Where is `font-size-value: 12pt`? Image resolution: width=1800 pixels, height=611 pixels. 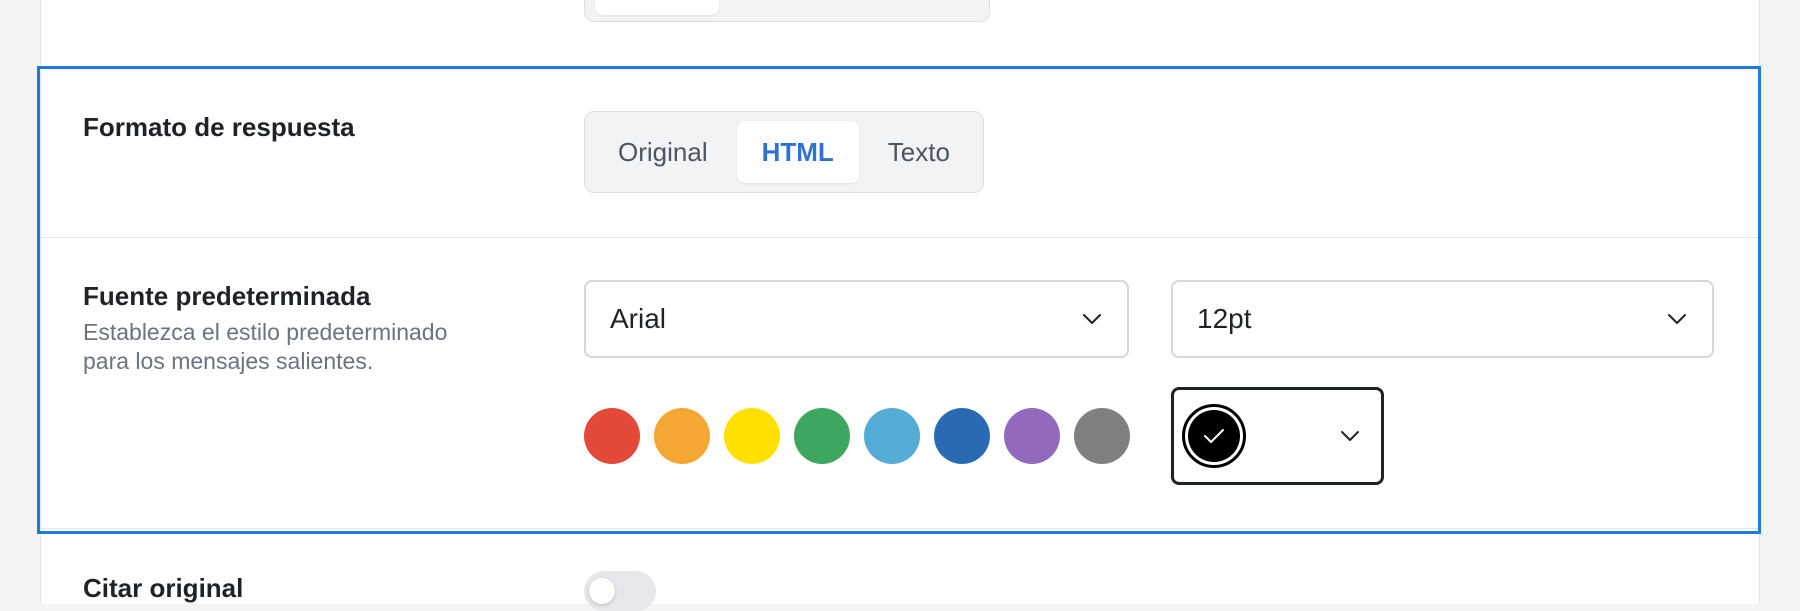
font-size-value: 12pt is located at coordinates (1224, 318).